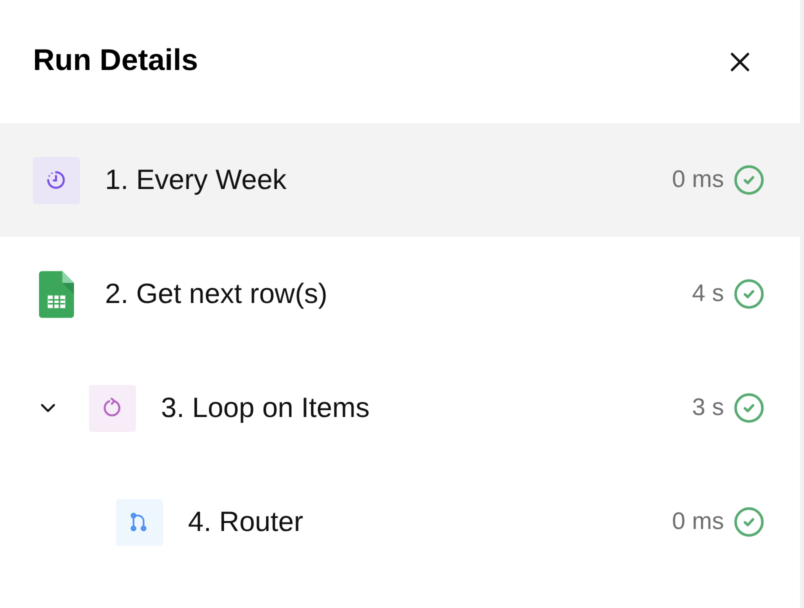 The height and width of the screenshot is (608, 804). Describe the element at coordinates (708, 294) in the screenshot. I see `step-duration: 4 s` at that location.